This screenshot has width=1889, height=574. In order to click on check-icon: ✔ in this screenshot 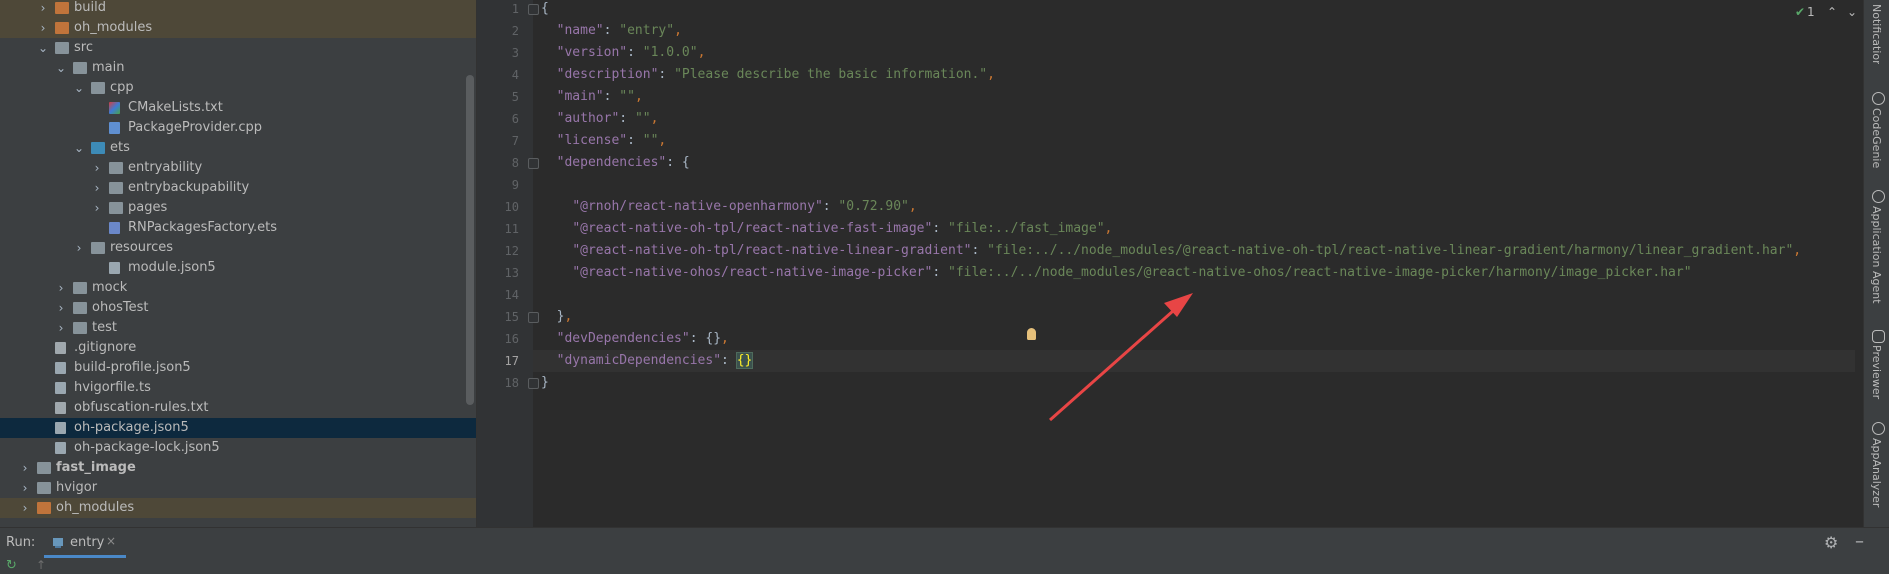, I will do `click(1800, 12)`.